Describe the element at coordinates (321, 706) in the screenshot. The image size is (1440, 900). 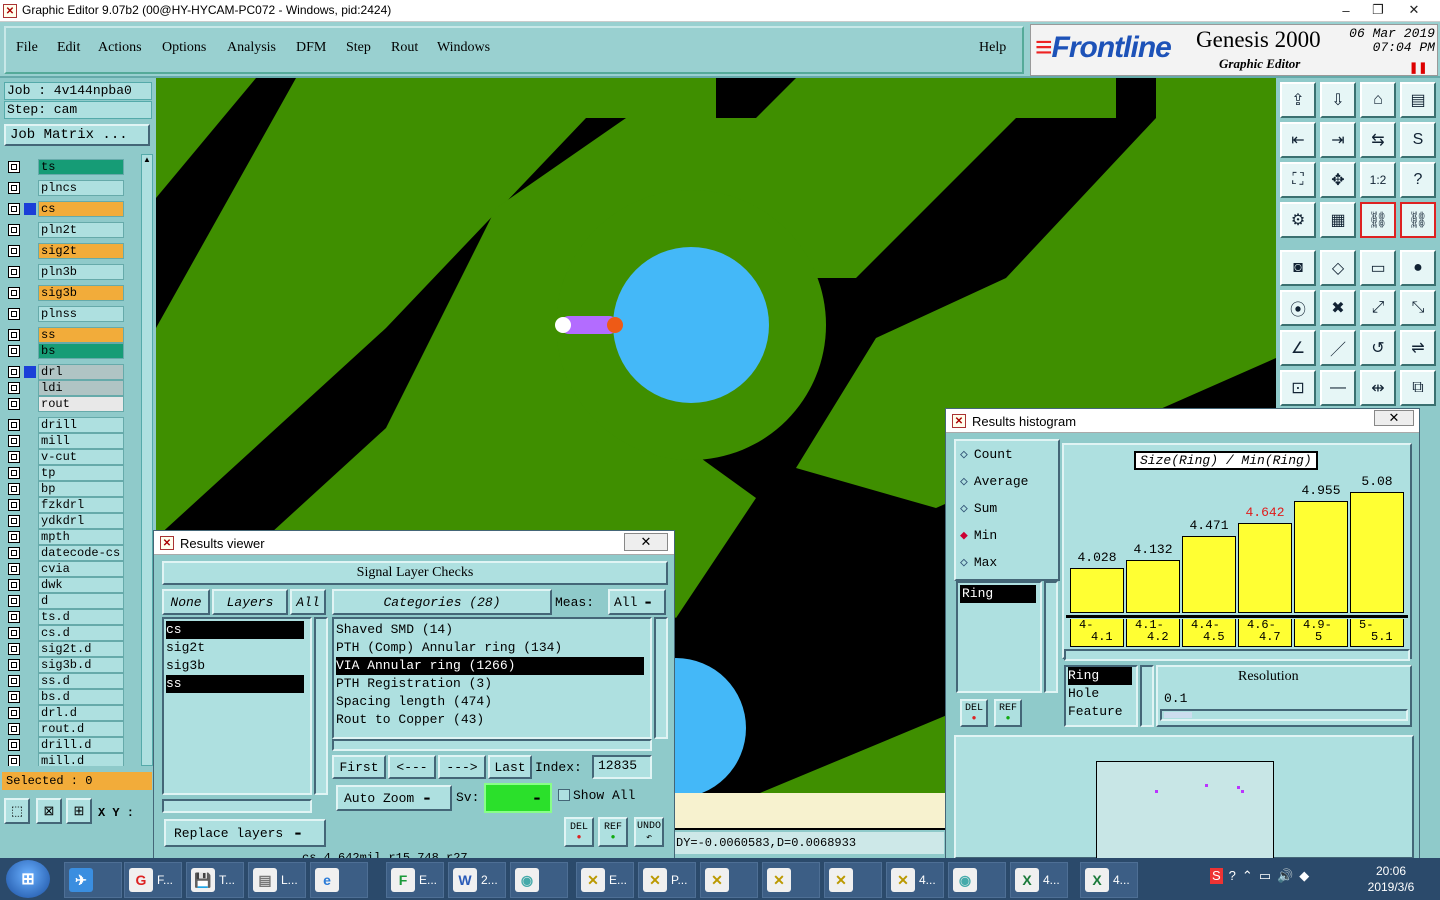
I see `layer-list-scrollbar-v` at that location.